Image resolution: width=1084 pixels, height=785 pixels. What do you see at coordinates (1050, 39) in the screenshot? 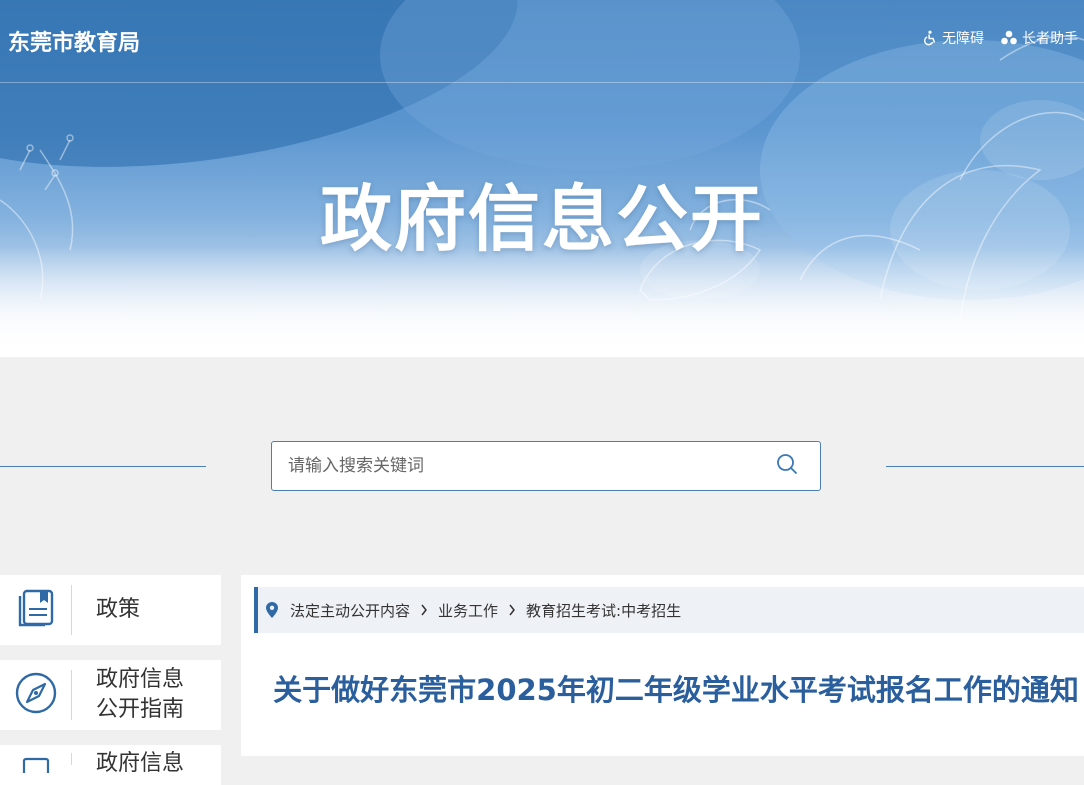
I see `elder-assist-label: 长者助手` at bounding box center [1050, 39].